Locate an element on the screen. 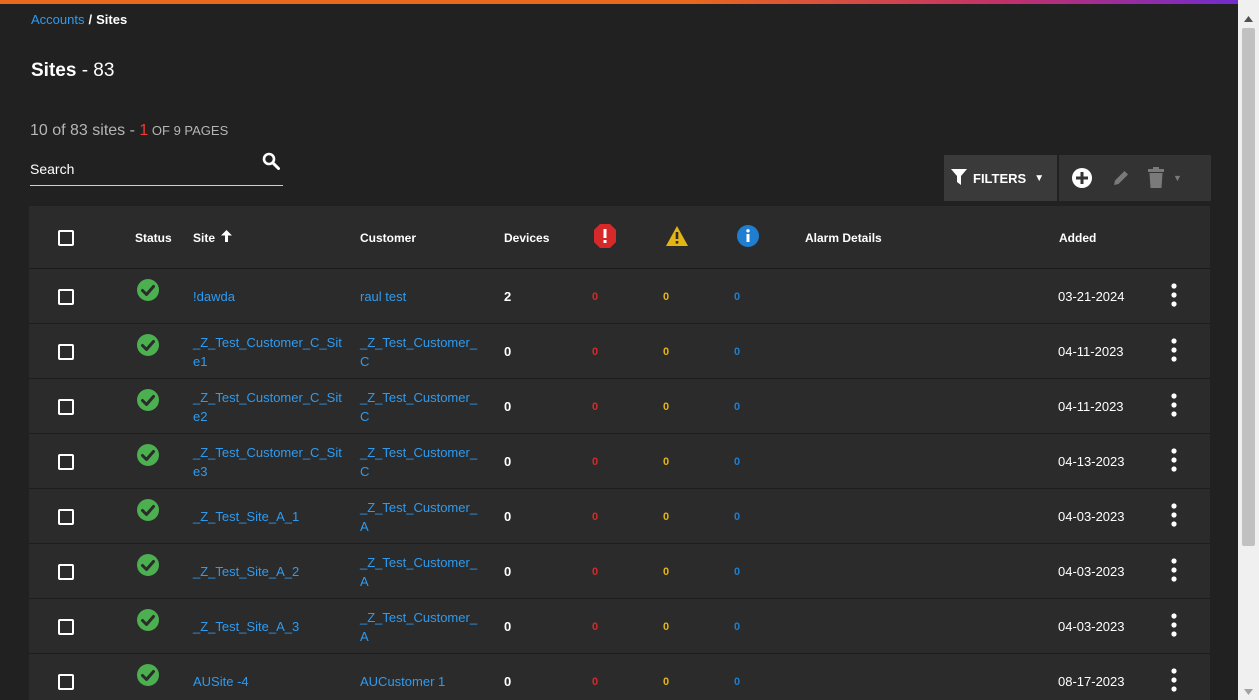  vertical-scrollbar is located at coordinates (1248, 350).